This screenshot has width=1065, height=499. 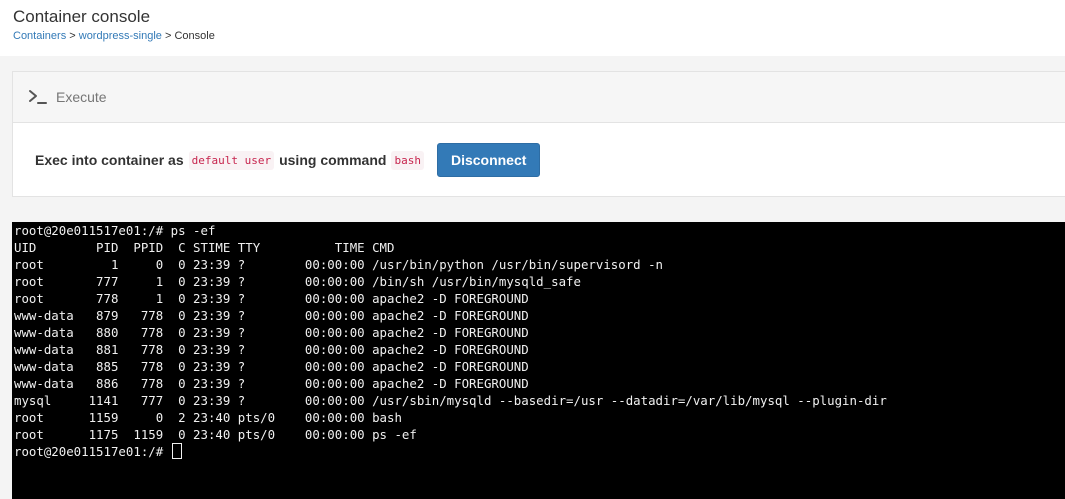 I want to click on panel-heading: Execute, so click(x=539, y=97).